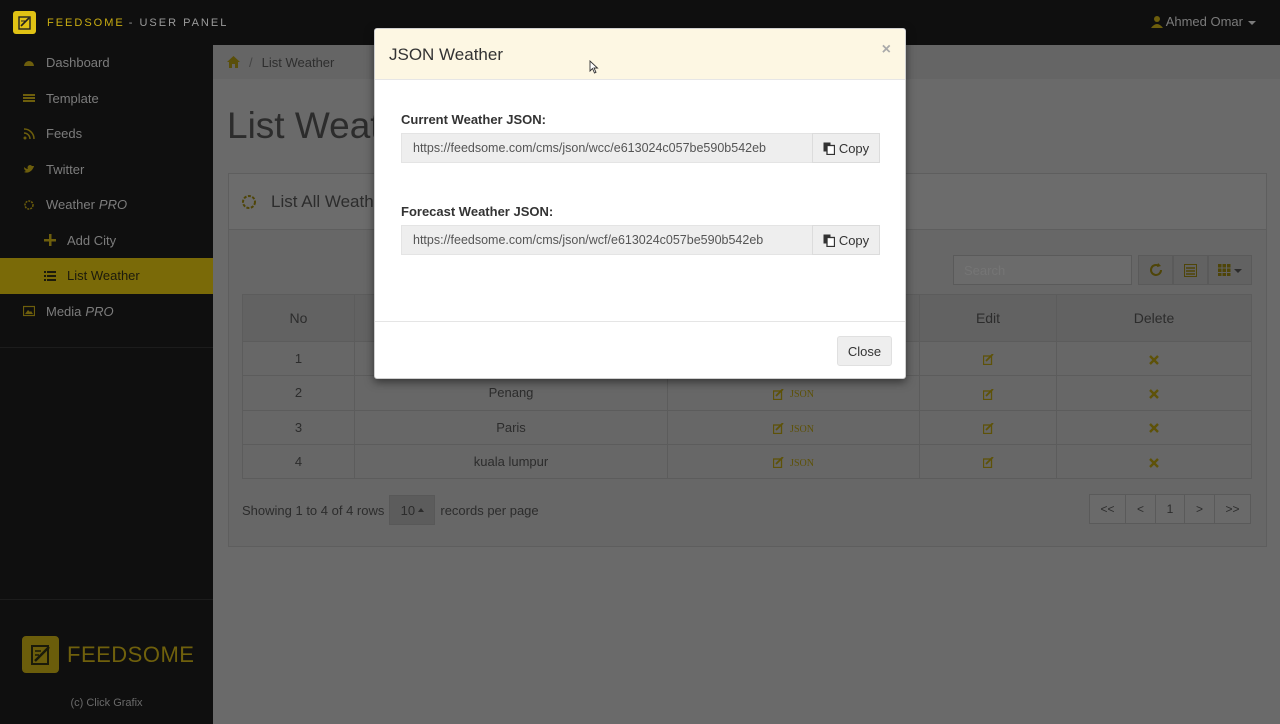  I want to click on copyright: (c) Click Grafix, so click(106, 703).